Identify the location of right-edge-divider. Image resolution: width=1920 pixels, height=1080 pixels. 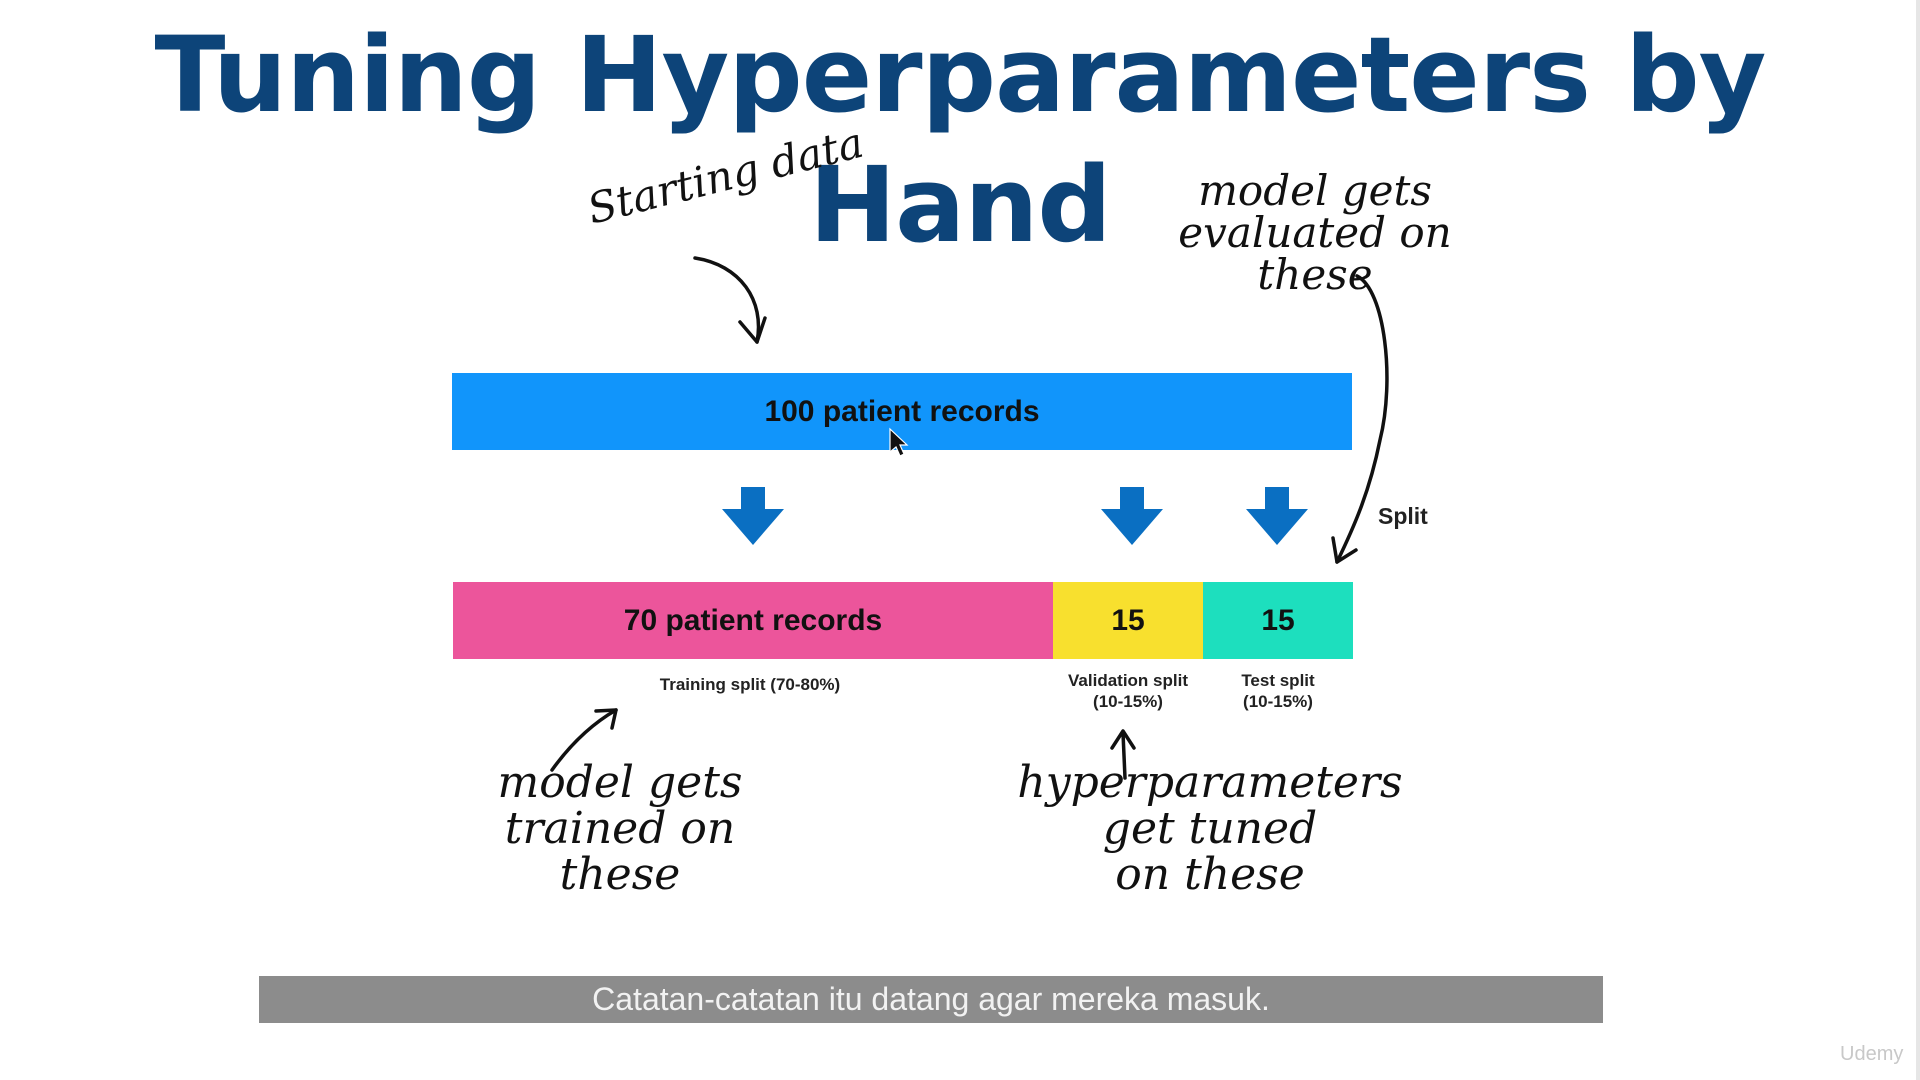
(1918, 540).